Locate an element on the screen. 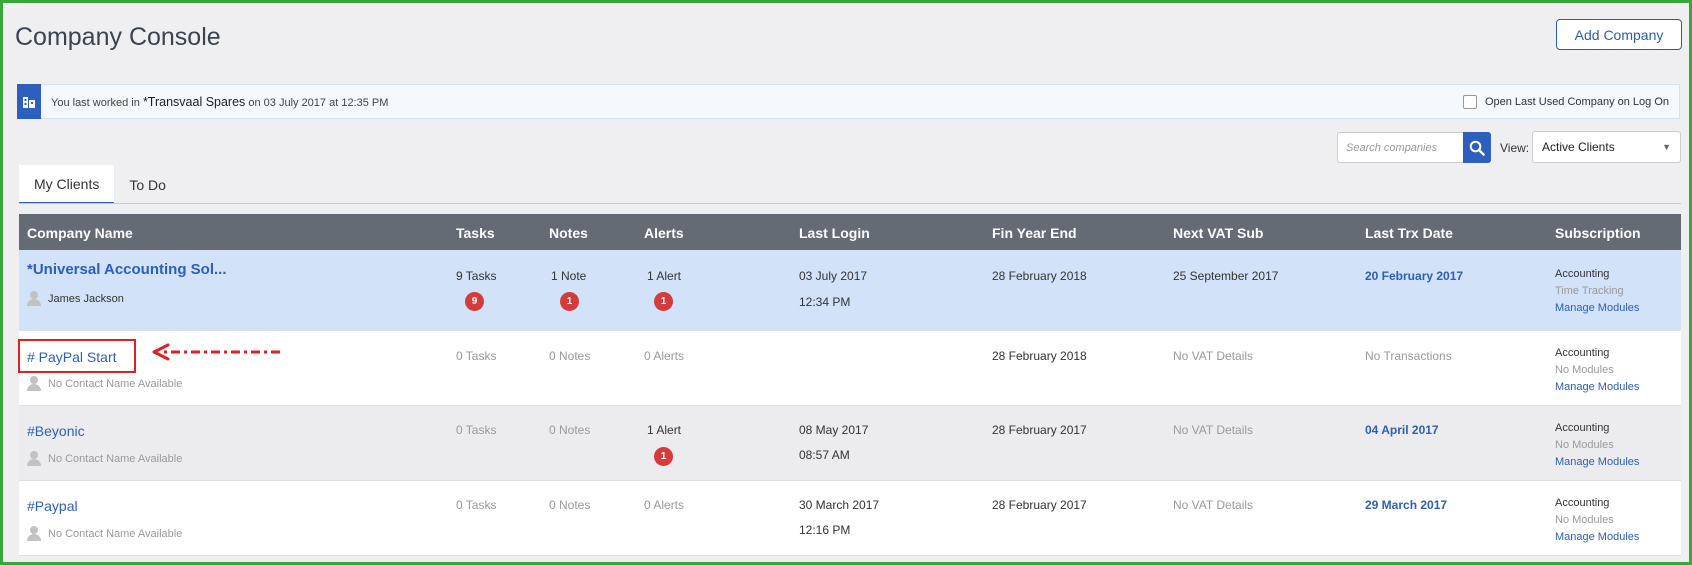  annotation-highlight-box is located at coordinates (77, 356).